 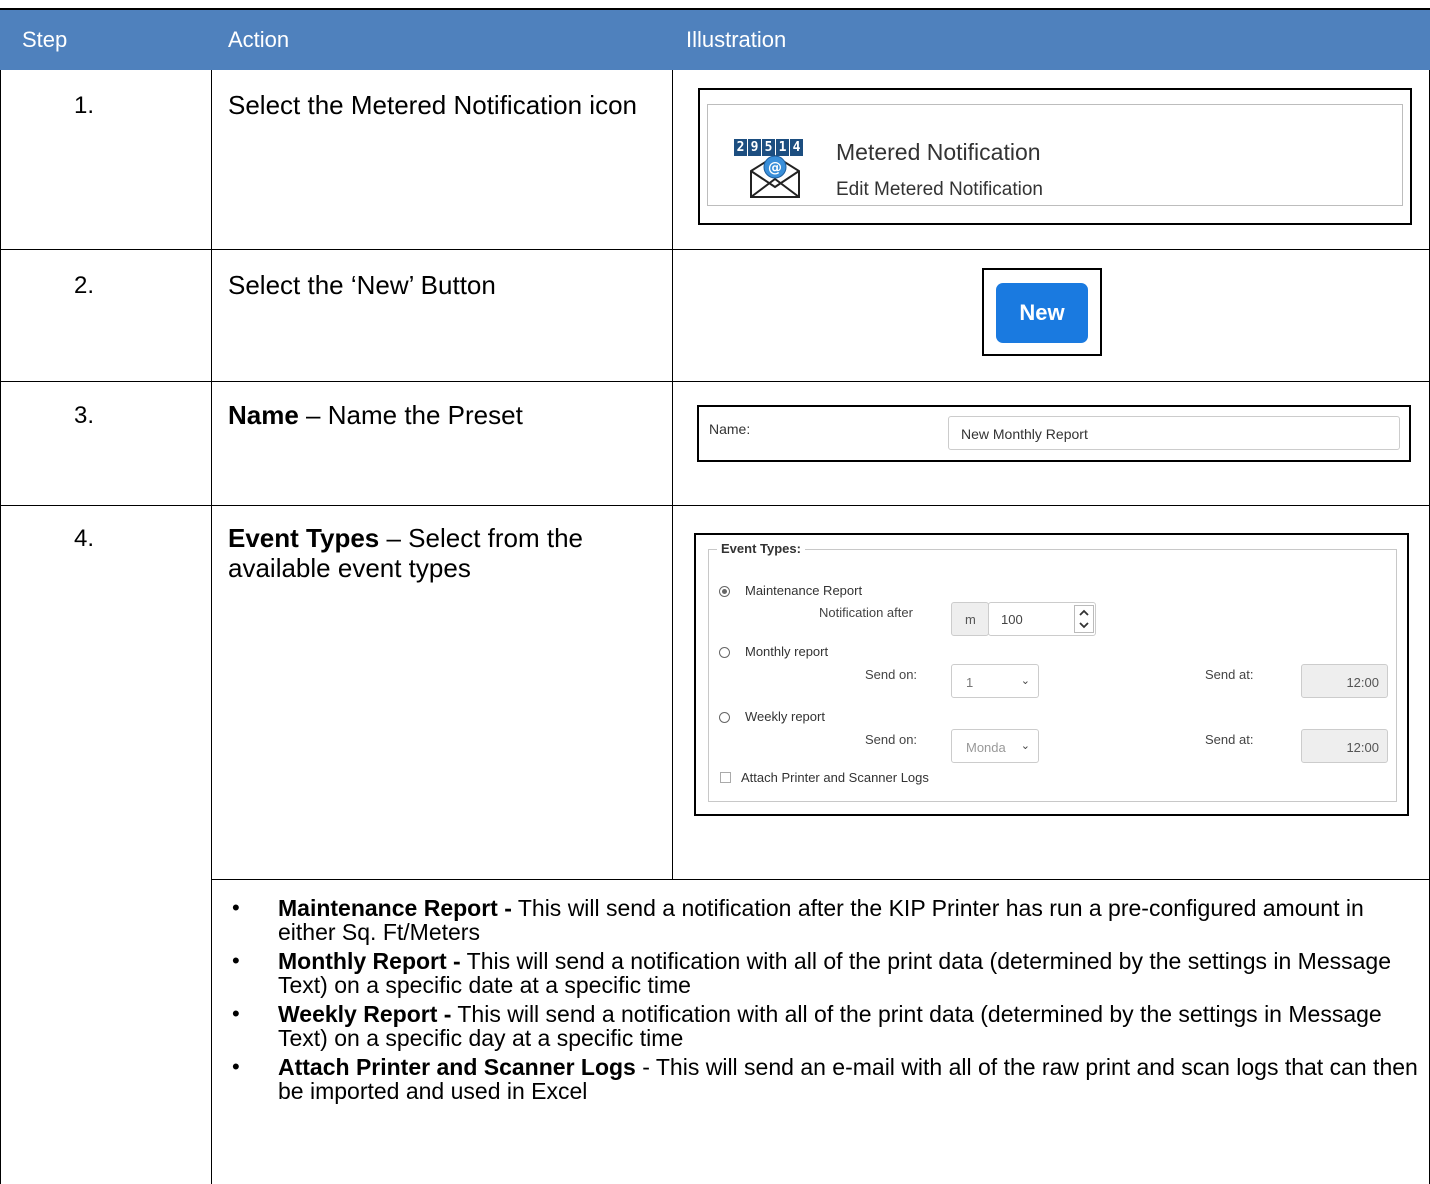 What do you see at coordinates (891, 739) in the screenshot?
I see `weekly-send-on-label: Send on:` at bounding box center [891, 739].